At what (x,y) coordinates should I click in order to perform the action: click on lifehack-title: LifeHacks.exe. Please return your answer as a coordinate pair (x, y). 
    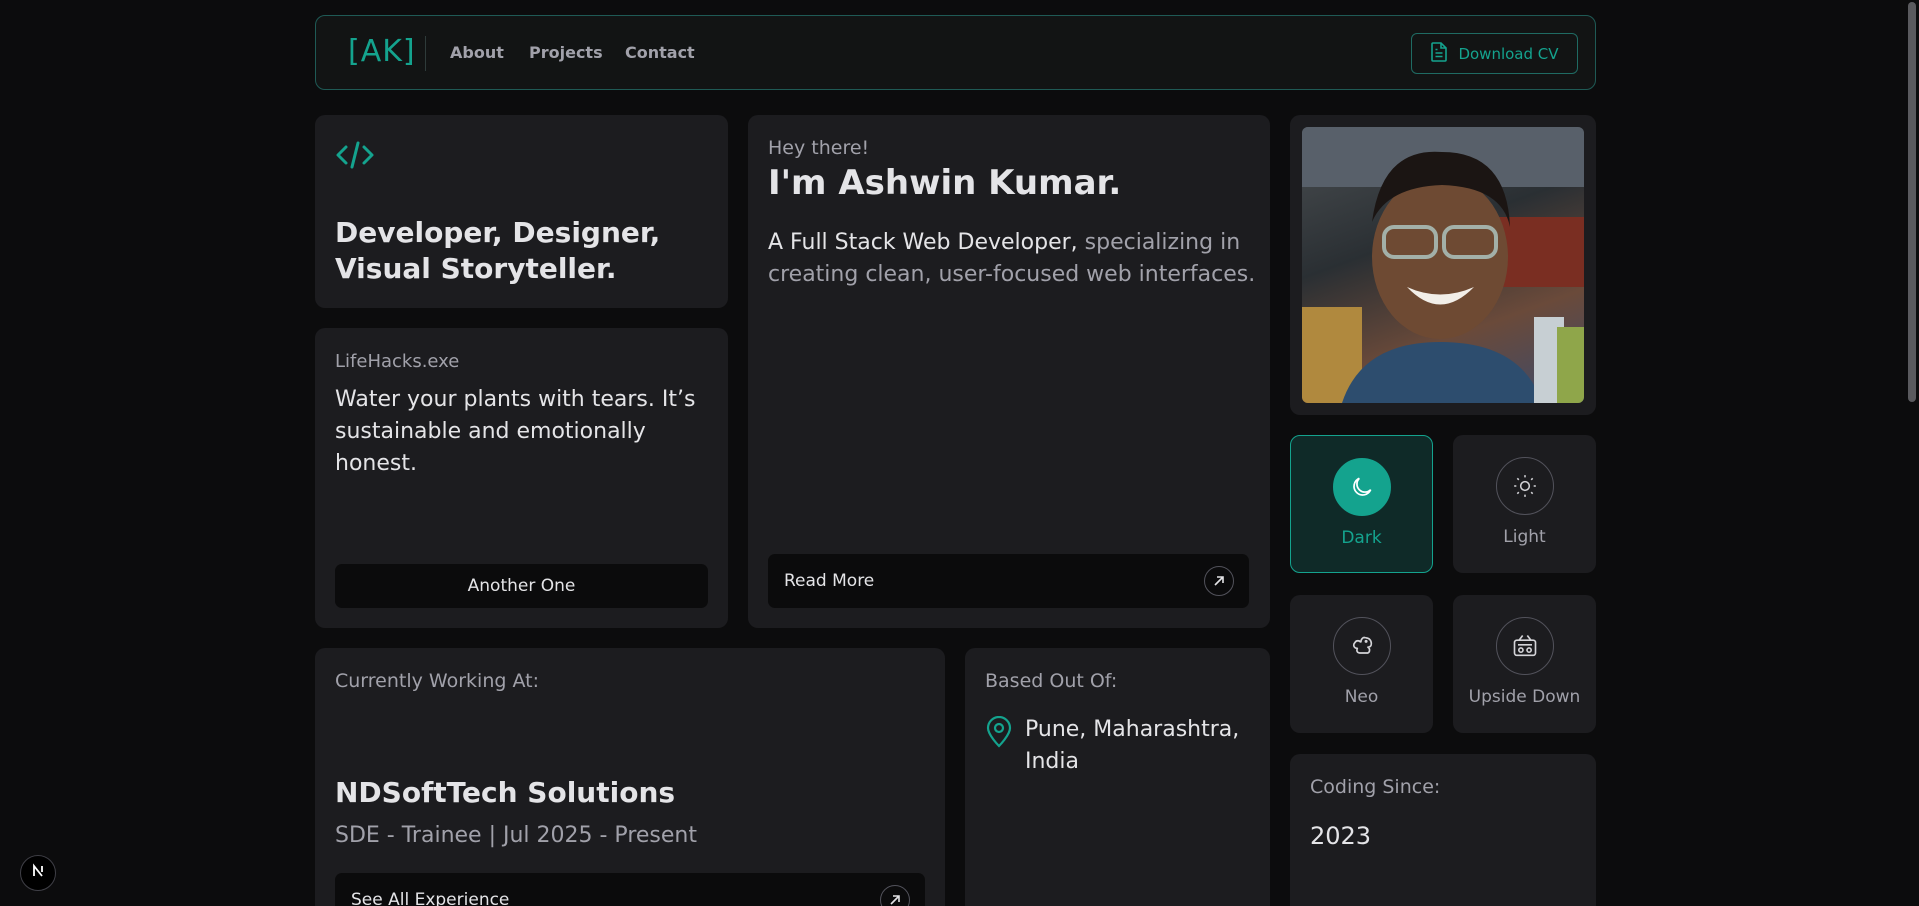
    Looking at the image, I should click on (397, 361).